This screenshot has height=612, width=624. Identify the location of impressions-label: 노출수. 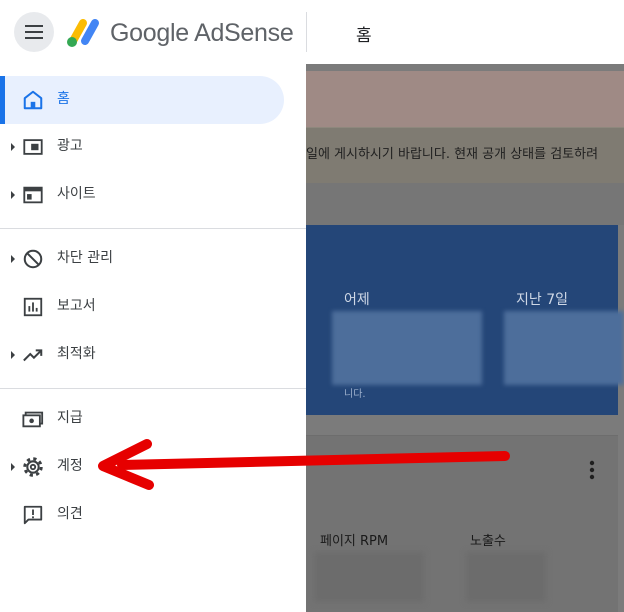
(488, 541).